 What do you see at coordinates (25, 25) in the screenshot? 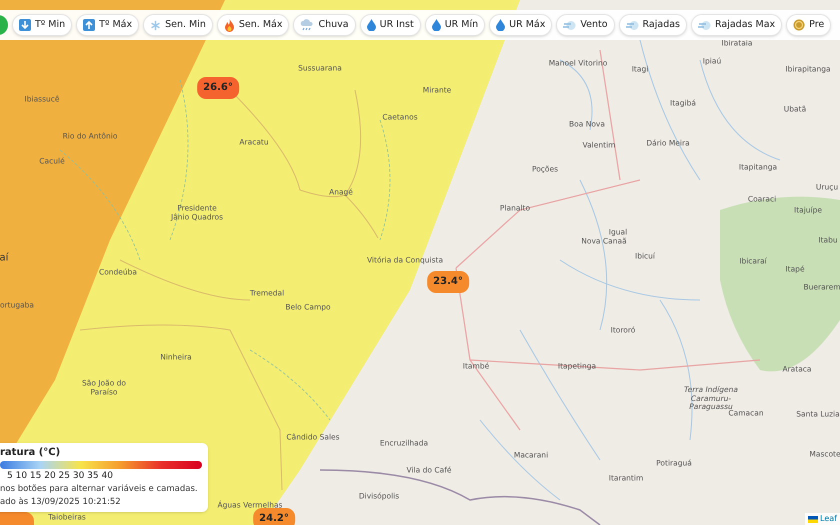
I see `down-arrow-icon` at bounding box center [25, 25].